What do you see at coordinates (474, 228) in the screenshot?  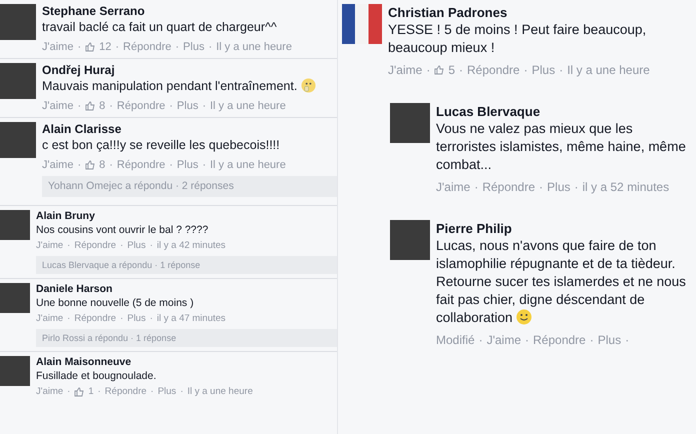 I see `author-name: Pierre Philip` at bounding box center [474, 228].